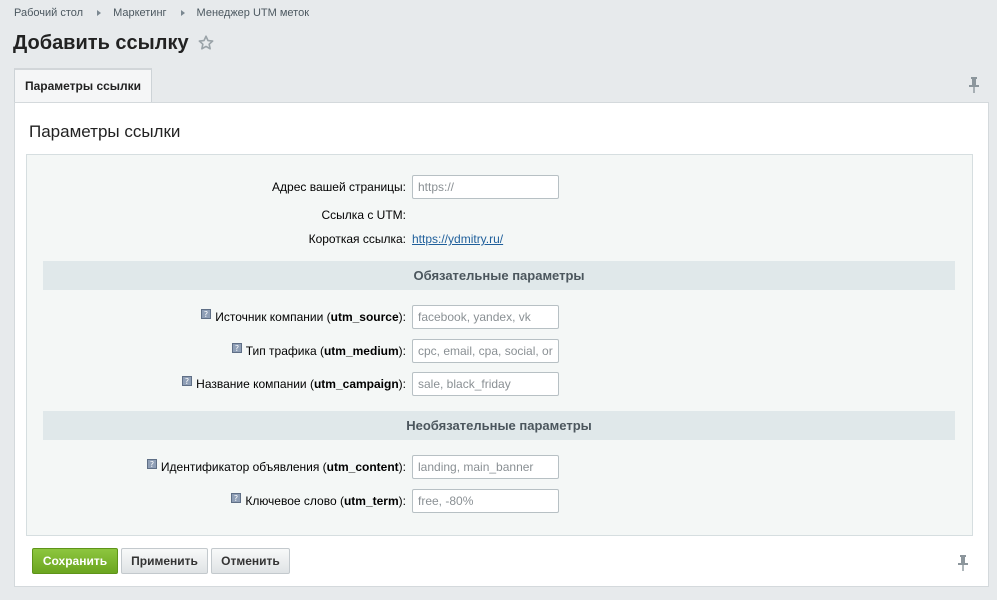 The height and width of the screenshot is (600, 997). Describe the element at coordinates (362, 467) in the screenshot. I see `utm-content-code: utm_content` at that location.